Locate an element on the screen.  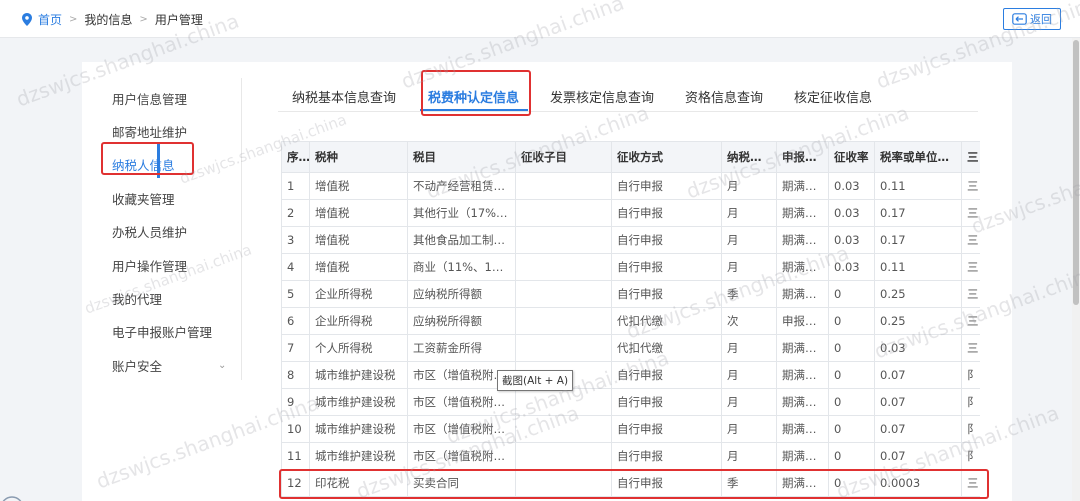
table-cell: 个人所得税 is located at coordinates (358, 348).